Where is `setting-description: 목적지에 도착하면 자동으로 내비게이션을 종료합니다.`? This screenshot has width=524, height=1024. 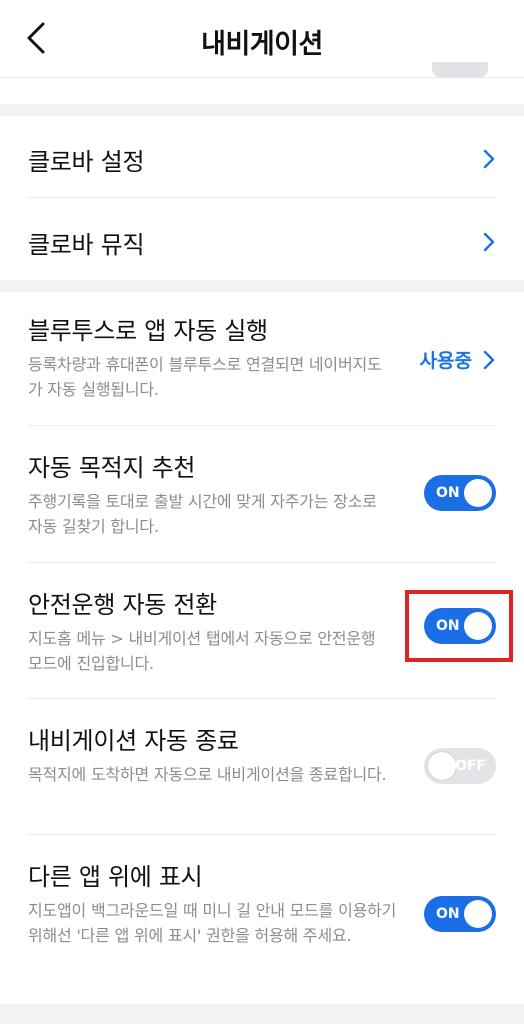
setting-description: 목적지에 도착하면 자동으로 내비게이션을 종료합니다. is located at coordinates (207, 774).